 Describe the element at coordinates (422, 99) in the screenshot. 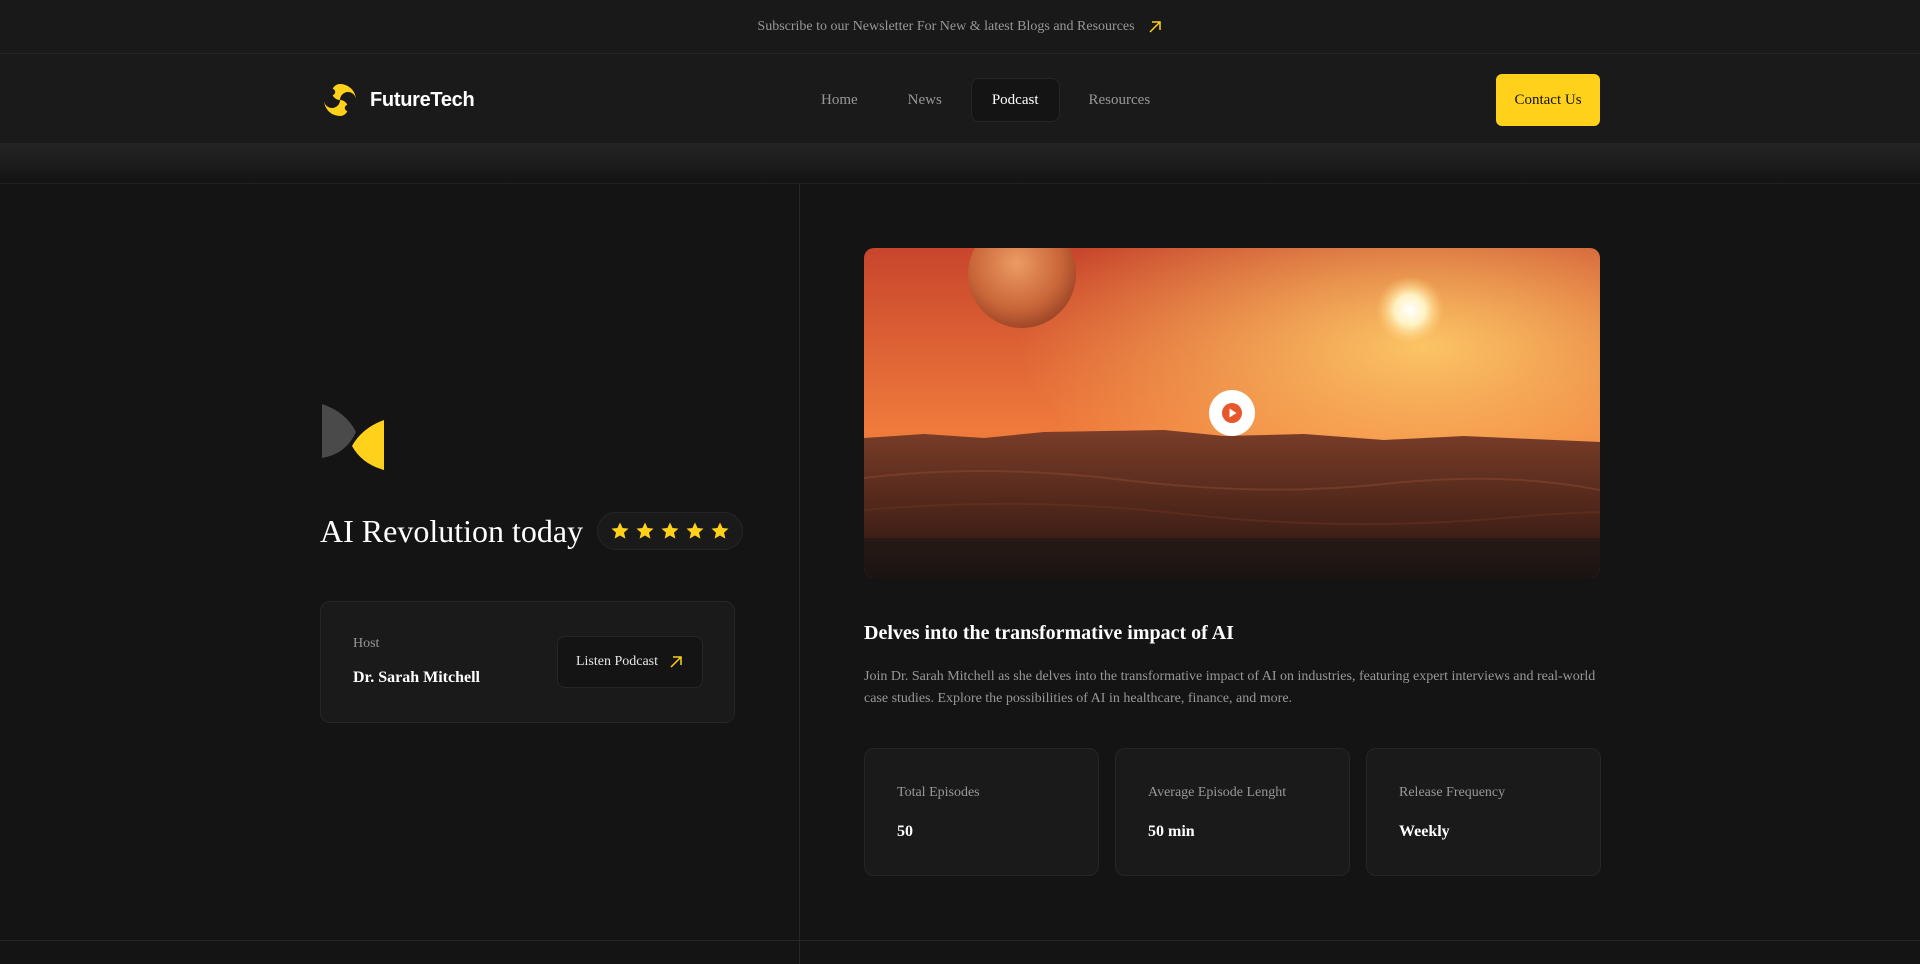

I see `brand-name: FutureTech` at that location.